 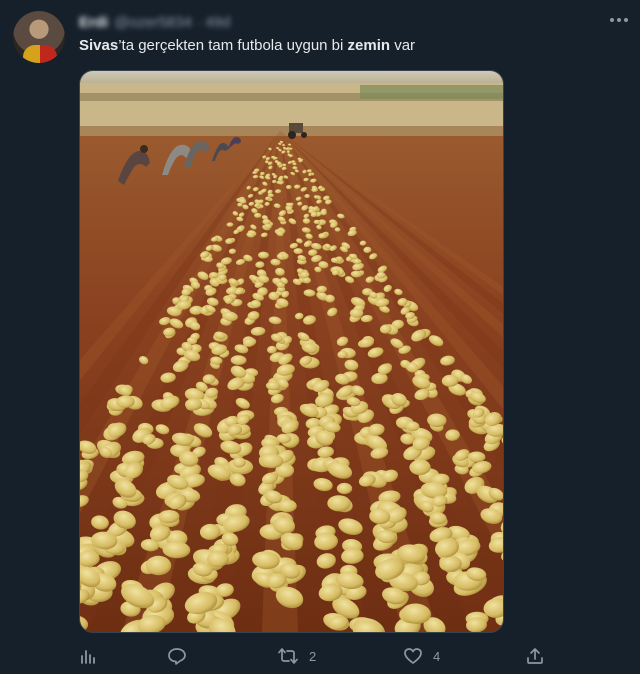 I want to click on author-handle: @ozer5834 · 49d, so click(x=172, y=22).